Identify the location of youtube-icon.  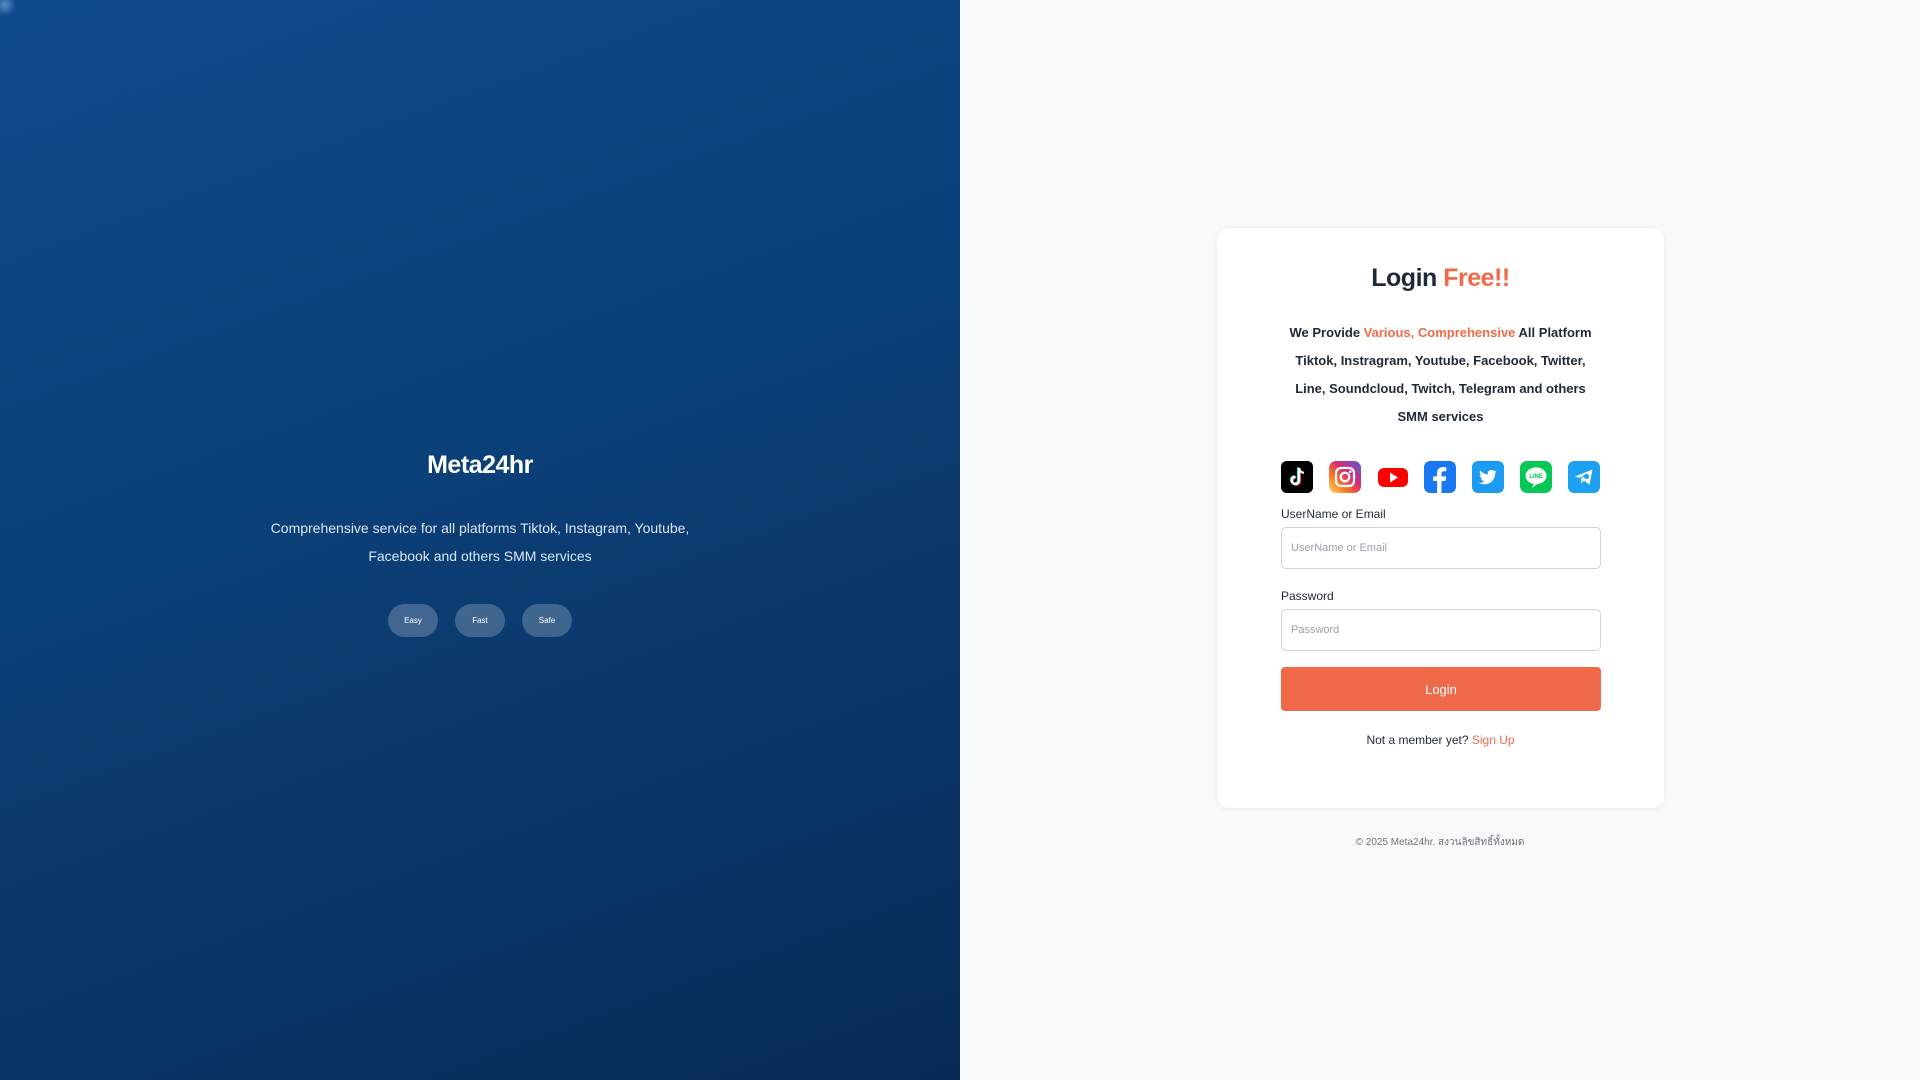
(1393, 477).